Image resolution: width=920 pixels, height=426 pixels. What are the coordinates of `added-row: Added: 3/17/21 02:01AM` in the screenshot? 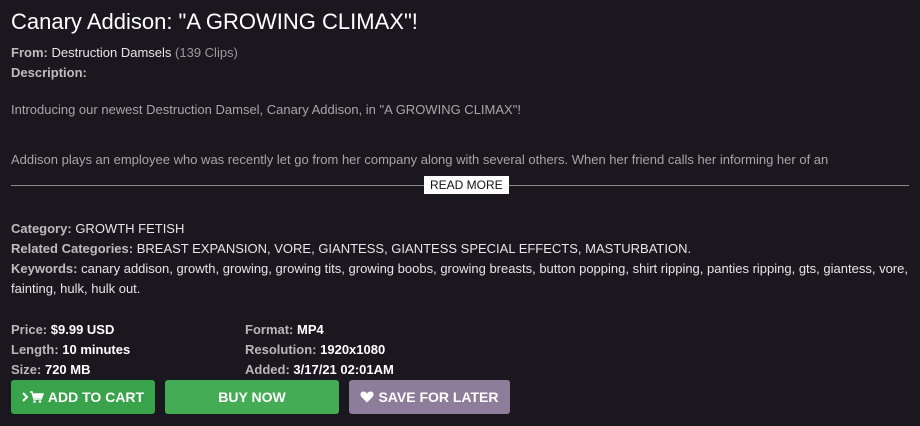 It's located at (319, 370).